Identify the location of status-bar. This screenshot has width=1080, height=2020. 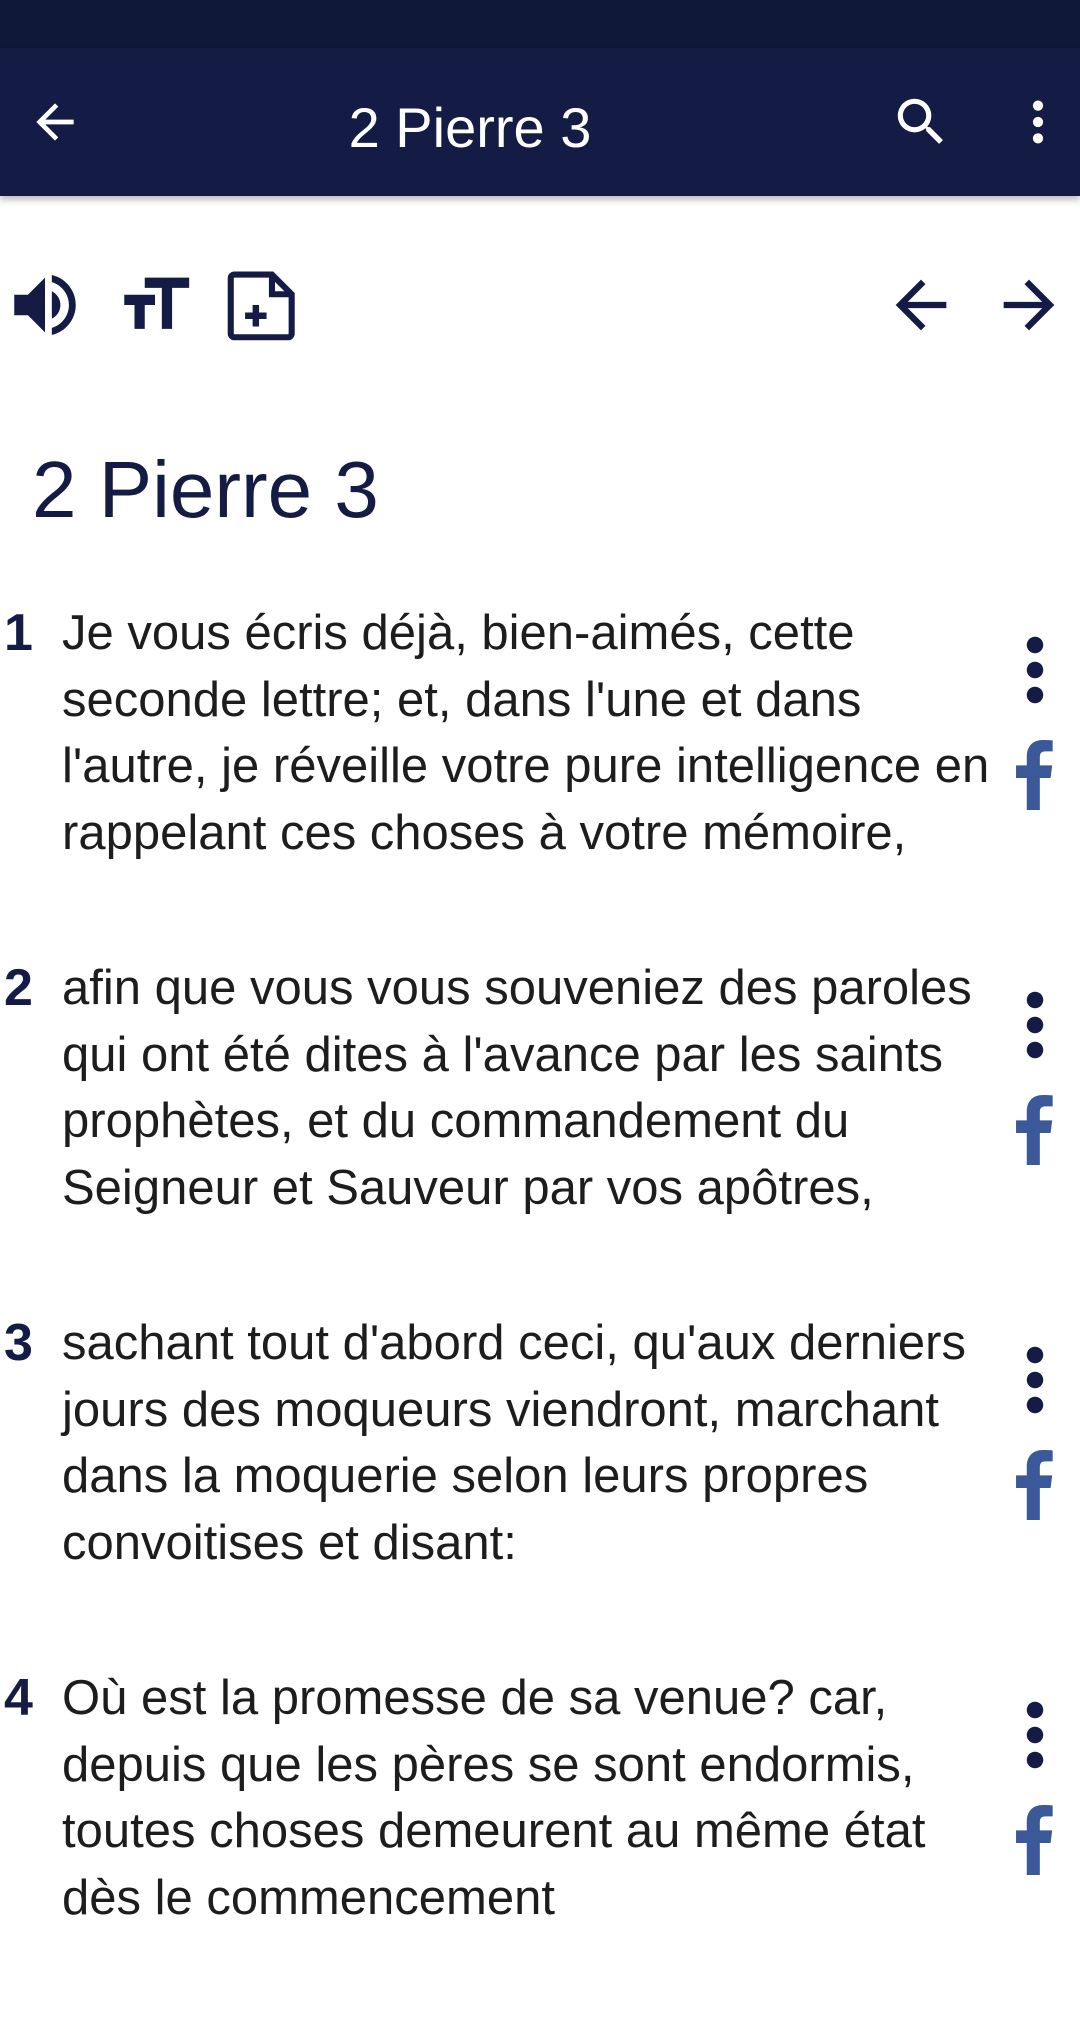
(540, 24).